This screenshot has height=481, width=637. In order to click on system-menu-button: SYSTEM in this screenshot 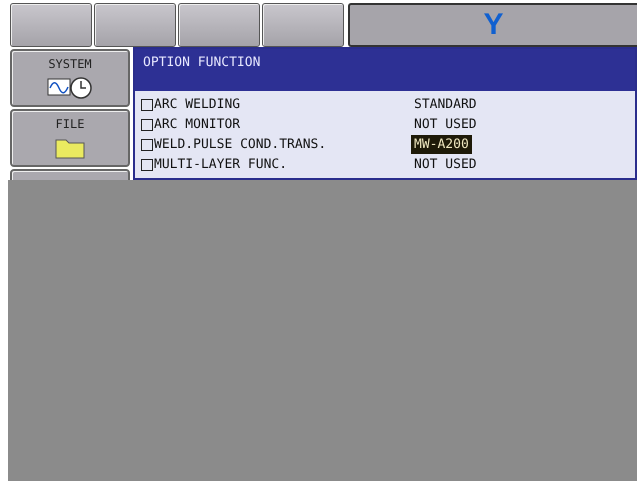, I will do `click(70, 78)`.